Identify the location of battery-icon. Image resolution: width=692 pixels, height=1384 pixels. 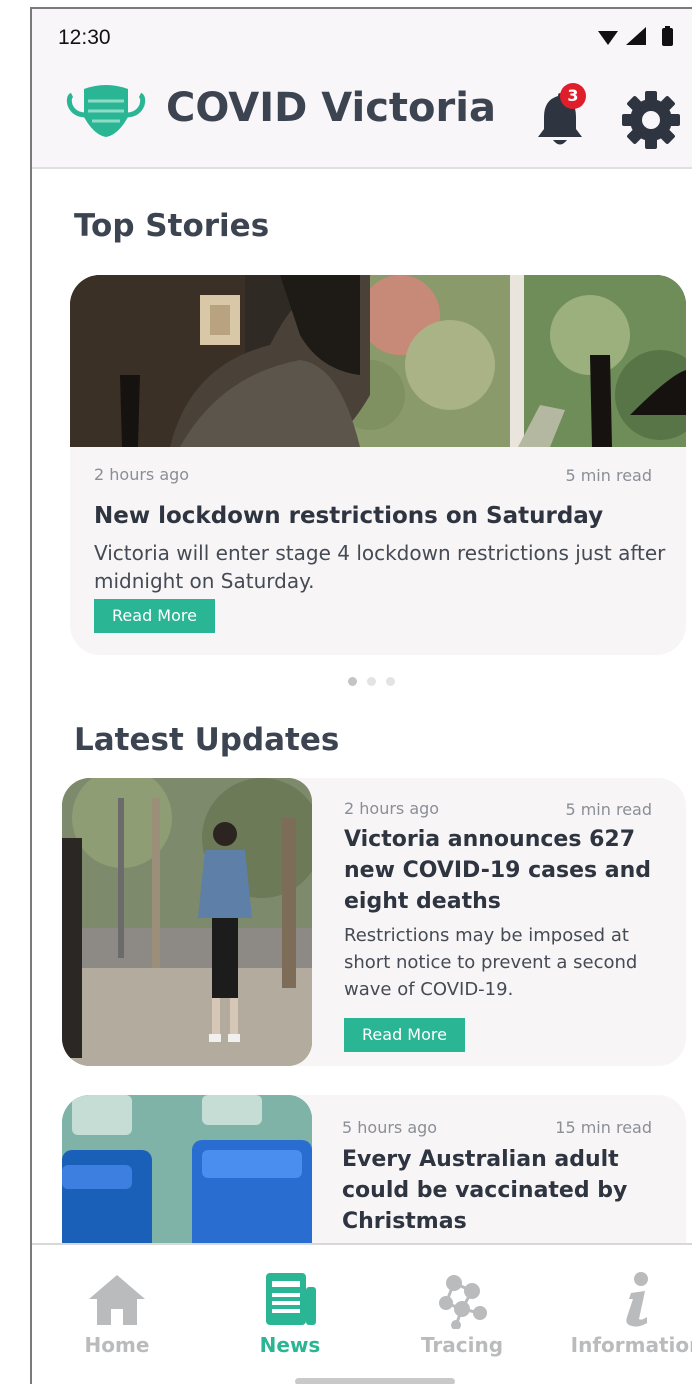
(667, 36).